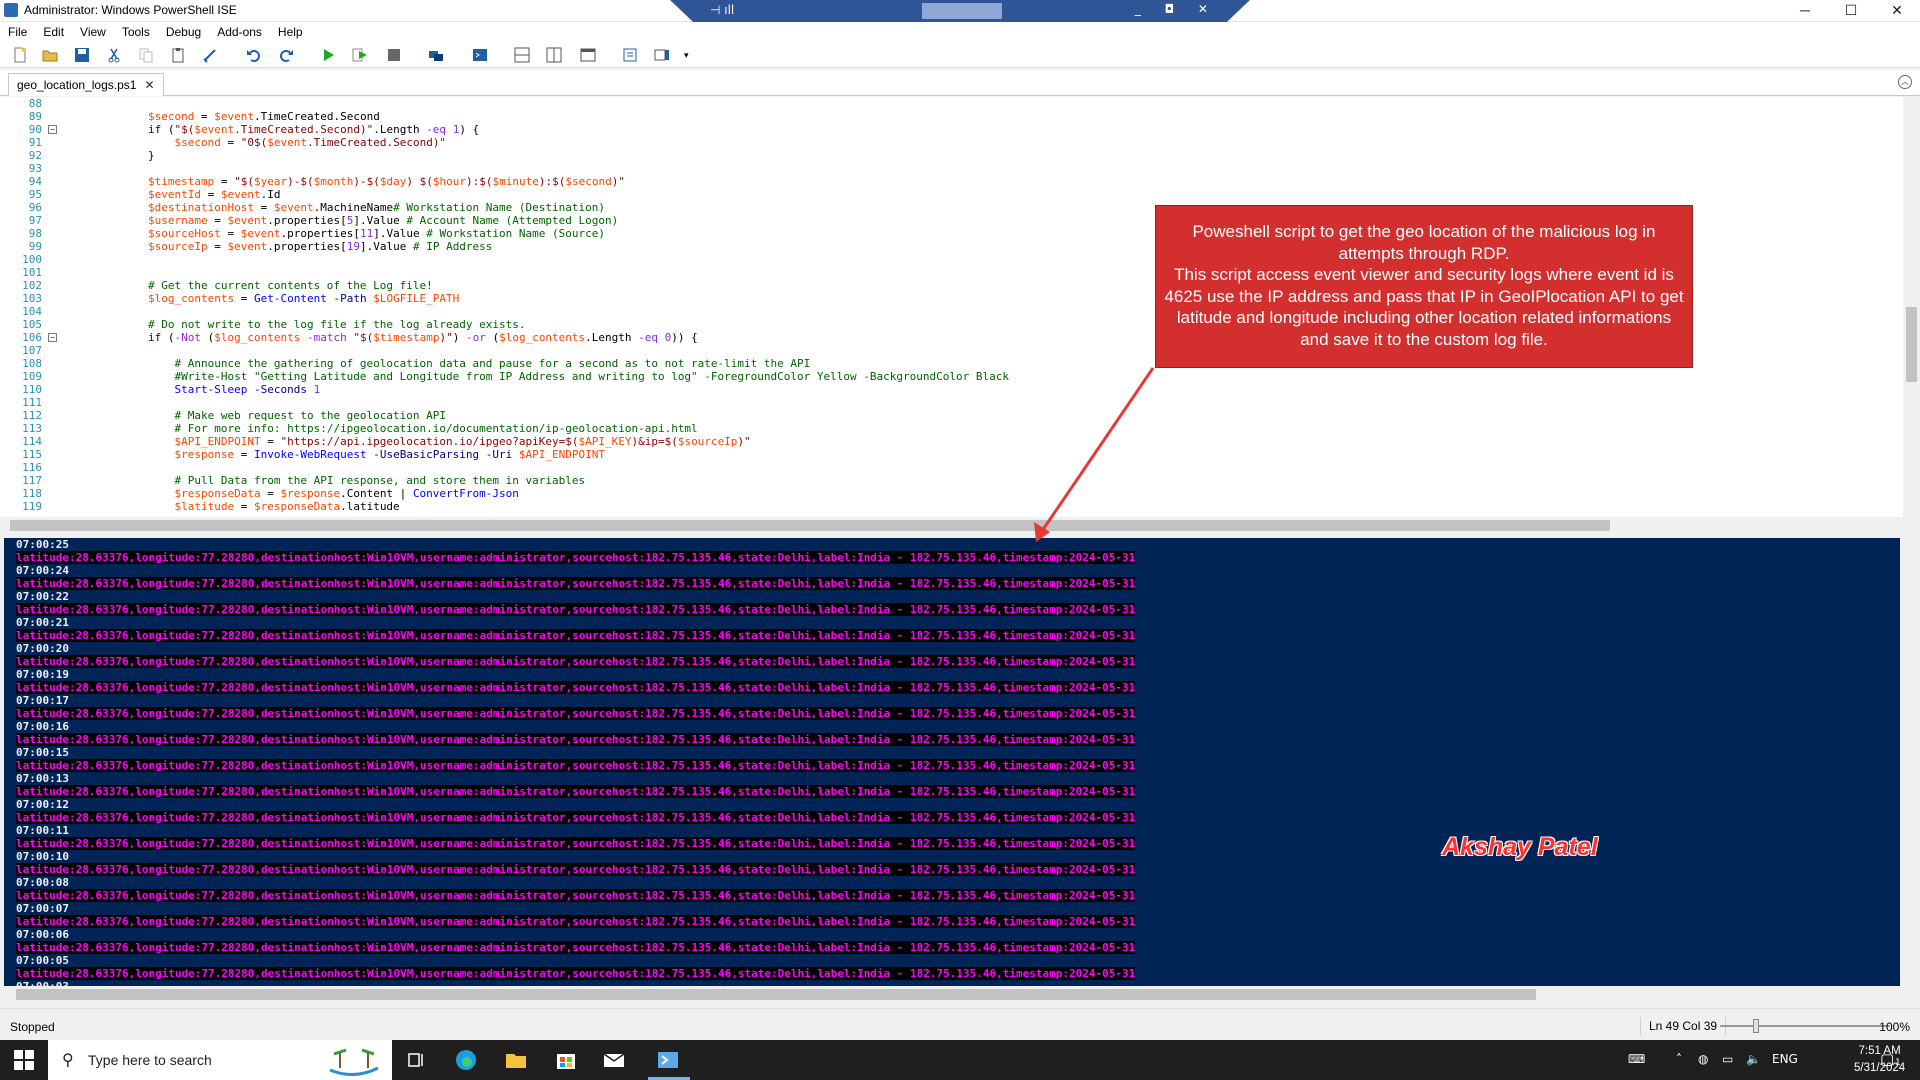 This screenshot has width=1920, height=1080. Describe the element at coordinates (1703, 1059) in the screenshot. I see `defender-icon: ◍` at that location.